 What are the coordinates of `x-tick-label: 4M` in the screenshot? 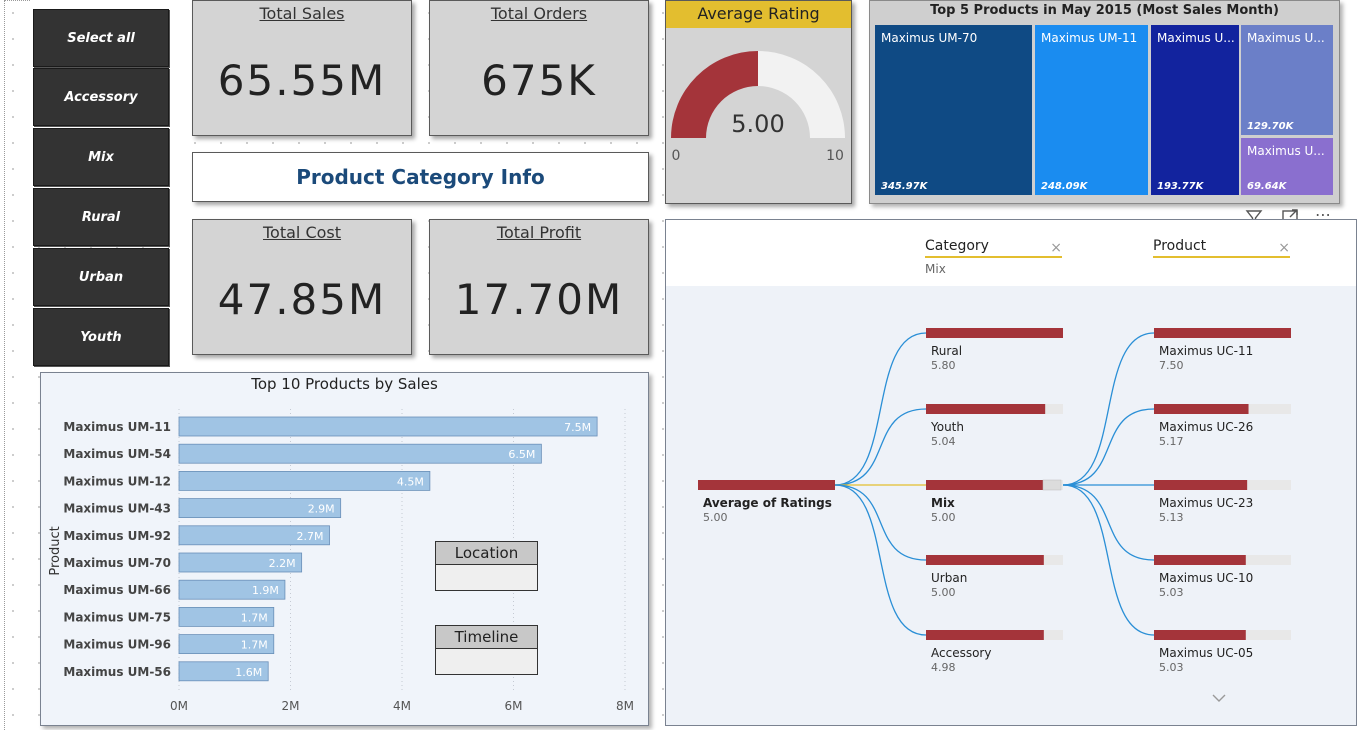 It's located at (402, 706).